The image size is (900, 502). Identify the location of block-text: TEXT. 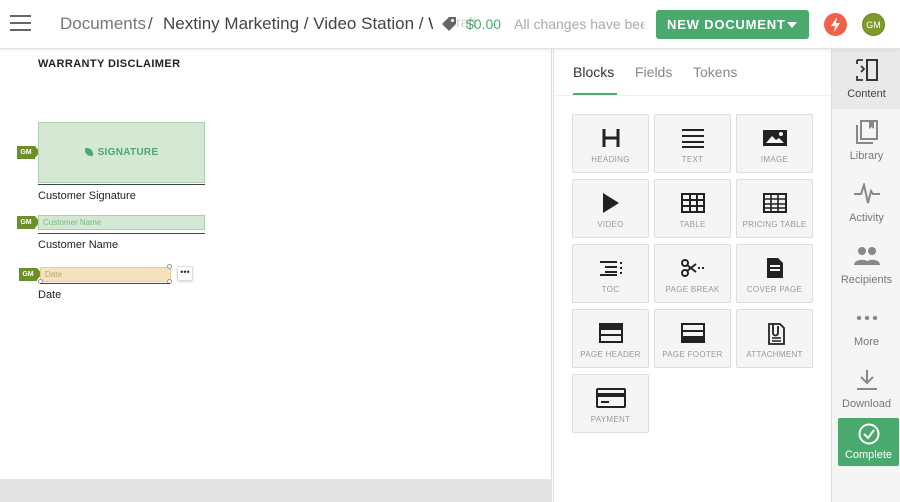
(692, 143).